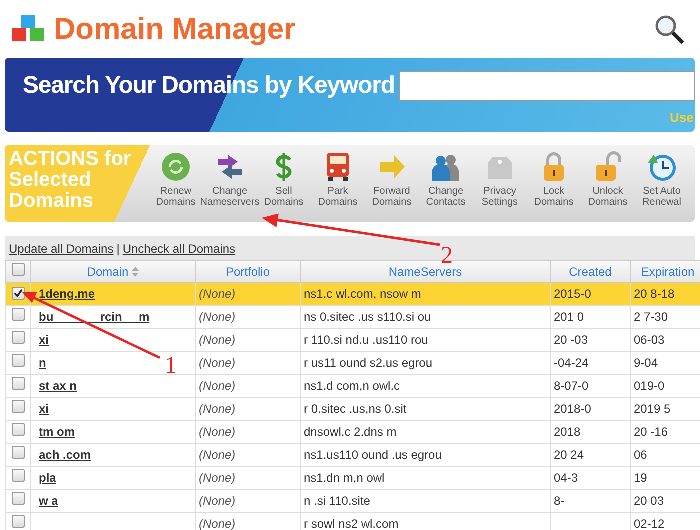  What do you see at coordinates (61, 249) in the screenshot?
I see `update-all-link: Update all Domains` at bounding box center [61, 249].